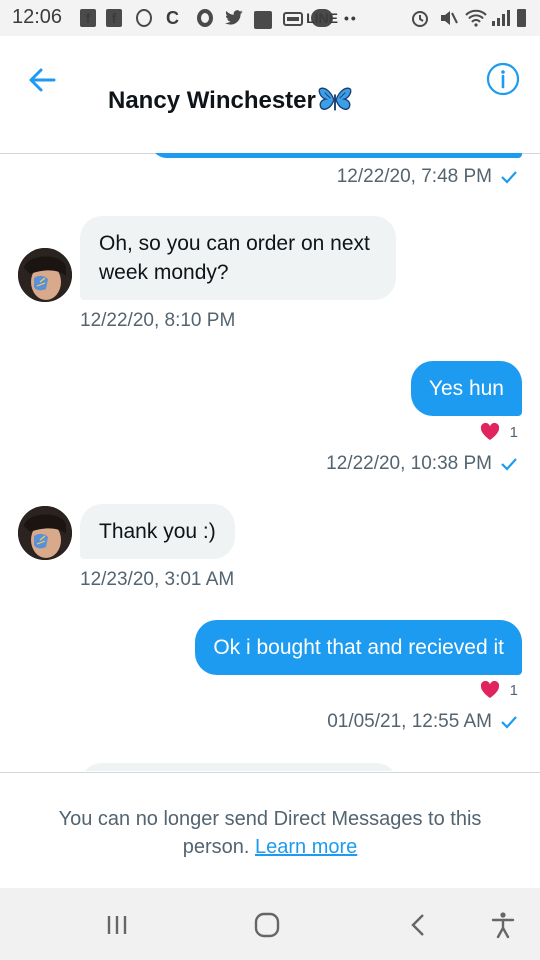  I want to click on back-icon, so click(417, 925).